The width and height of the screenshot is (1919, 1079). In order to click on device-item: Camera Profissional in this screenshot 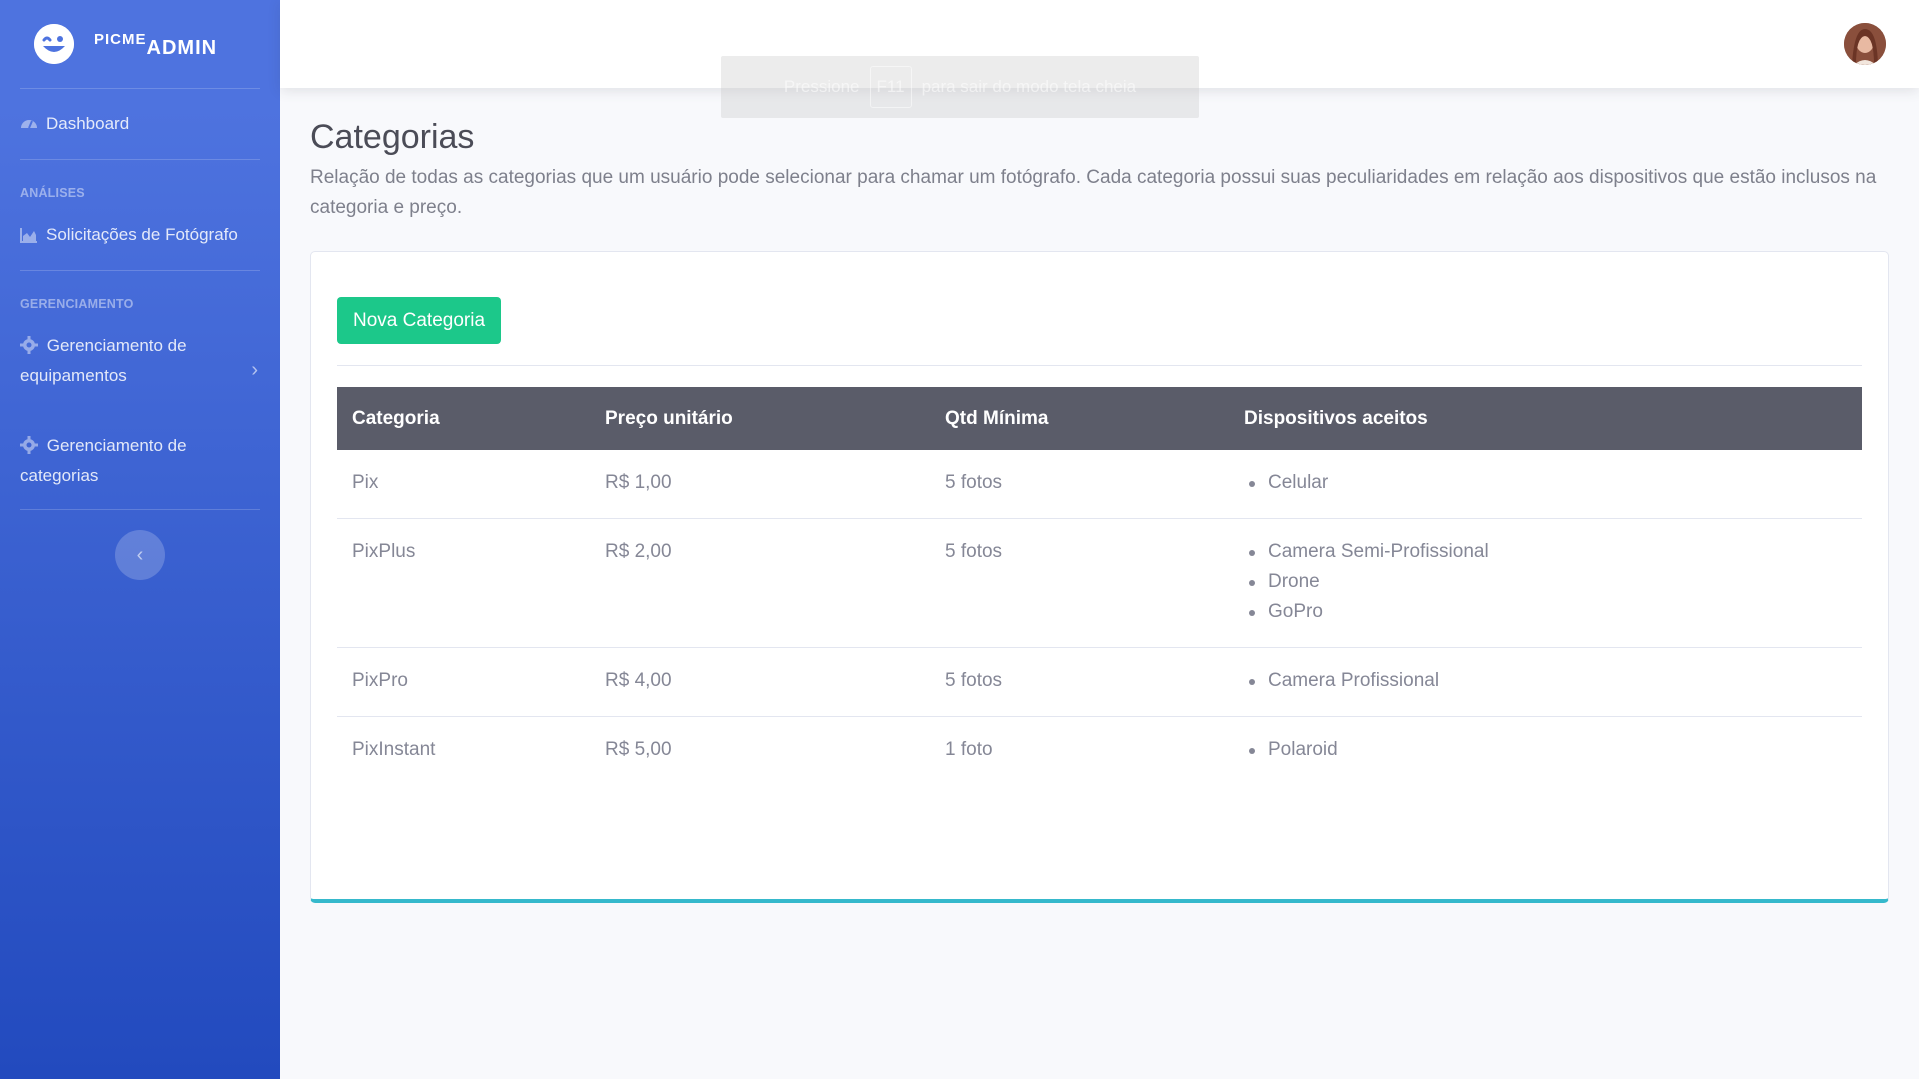, I will do `click(1548, 681)`.